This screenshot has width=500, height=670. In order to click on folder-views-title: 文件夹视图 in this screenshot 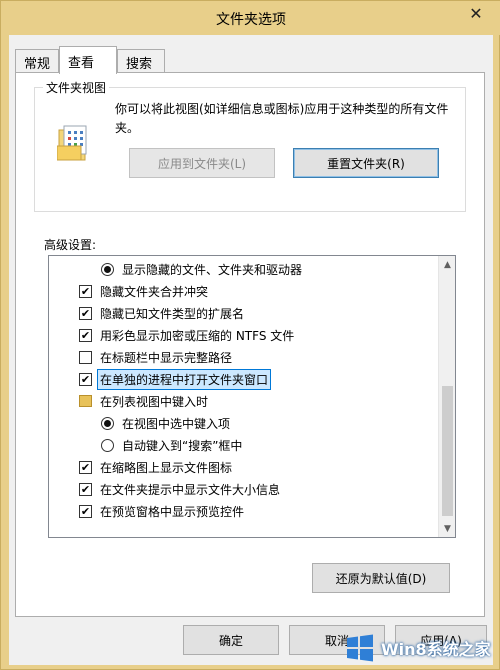, I will do `click(76, 87)`.